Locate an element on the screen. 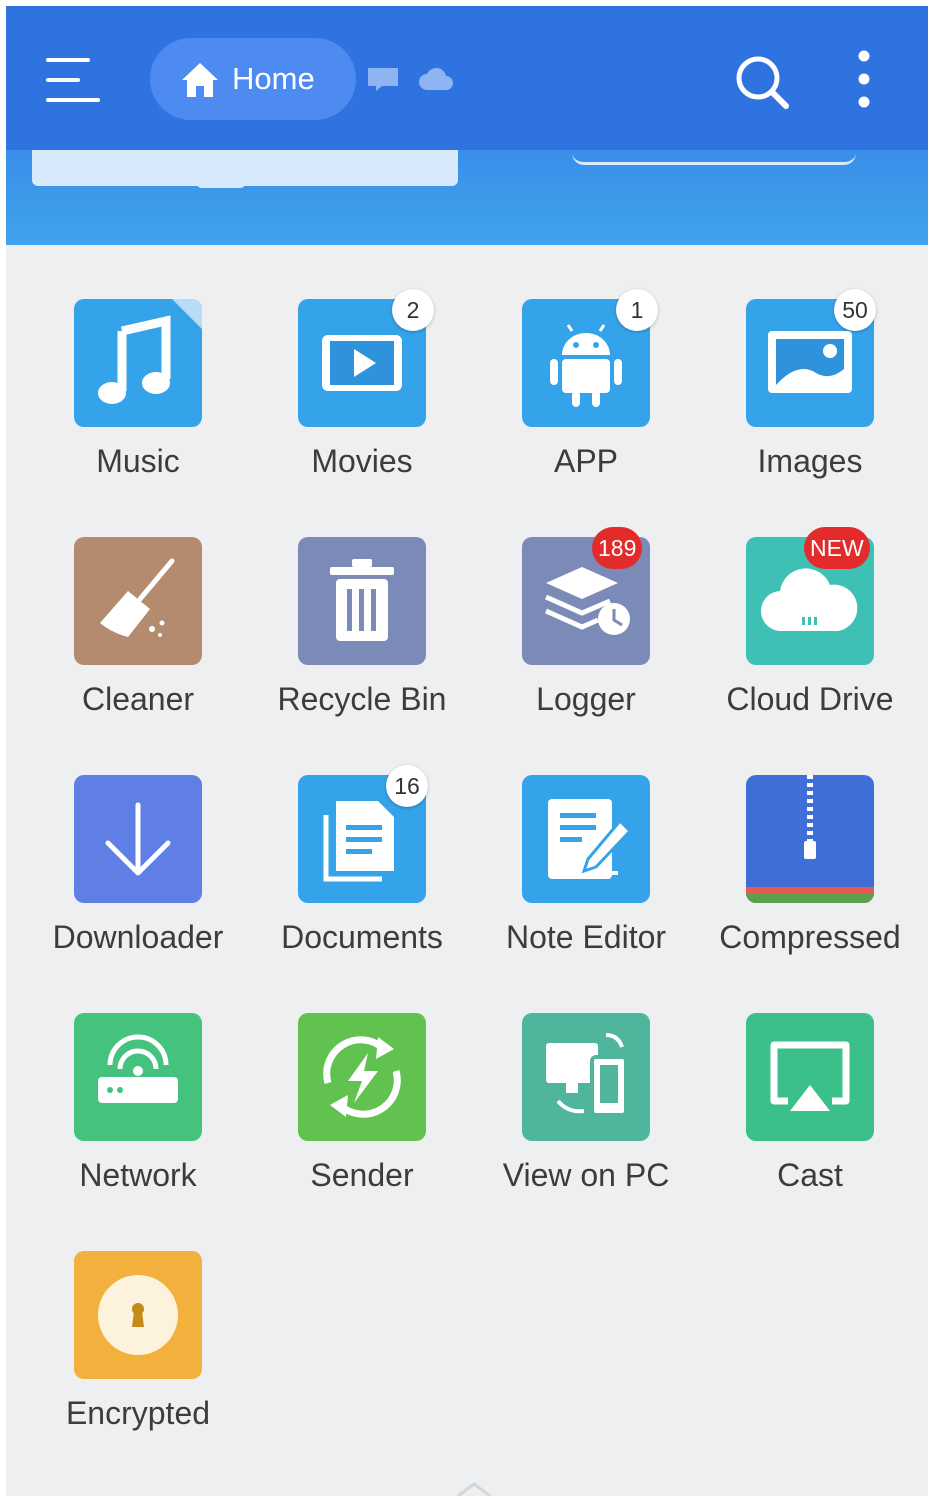 The height and width of the screenshot is (1496, 928). category-images: 50 Images is located at coordinates (810, 362).